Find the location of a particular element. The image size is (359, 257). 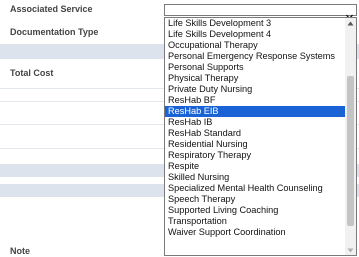

dropdown-scrollbar is located at coordinates (350, 136).